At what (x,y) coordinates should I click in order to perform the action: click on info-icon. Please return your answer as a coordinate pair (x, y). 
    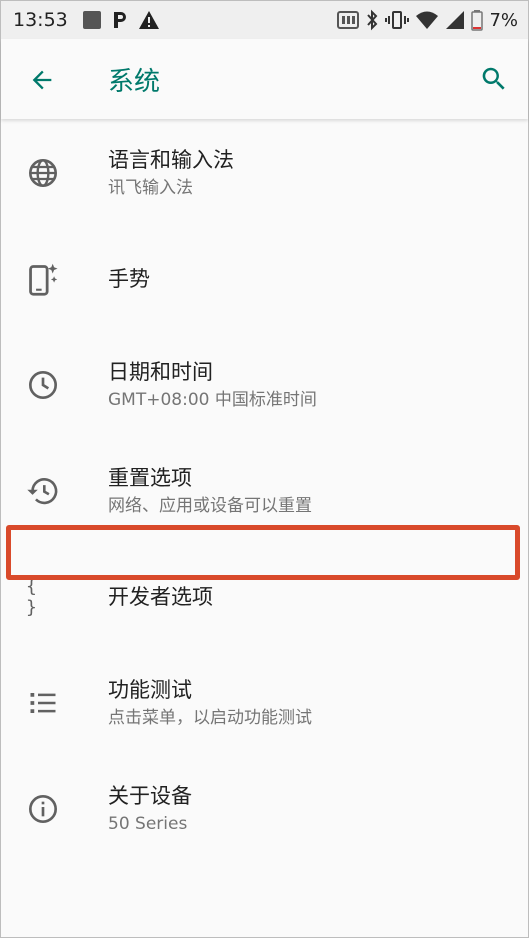
    Looking at the image, I should click on (43, 809).